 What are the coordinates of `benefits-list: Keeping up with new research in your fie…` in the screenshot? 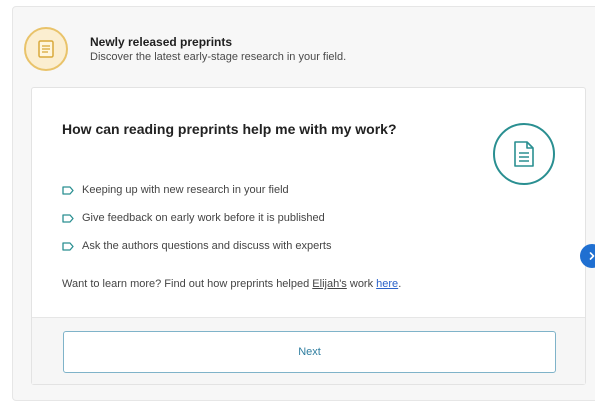 It's located at (196, 225).